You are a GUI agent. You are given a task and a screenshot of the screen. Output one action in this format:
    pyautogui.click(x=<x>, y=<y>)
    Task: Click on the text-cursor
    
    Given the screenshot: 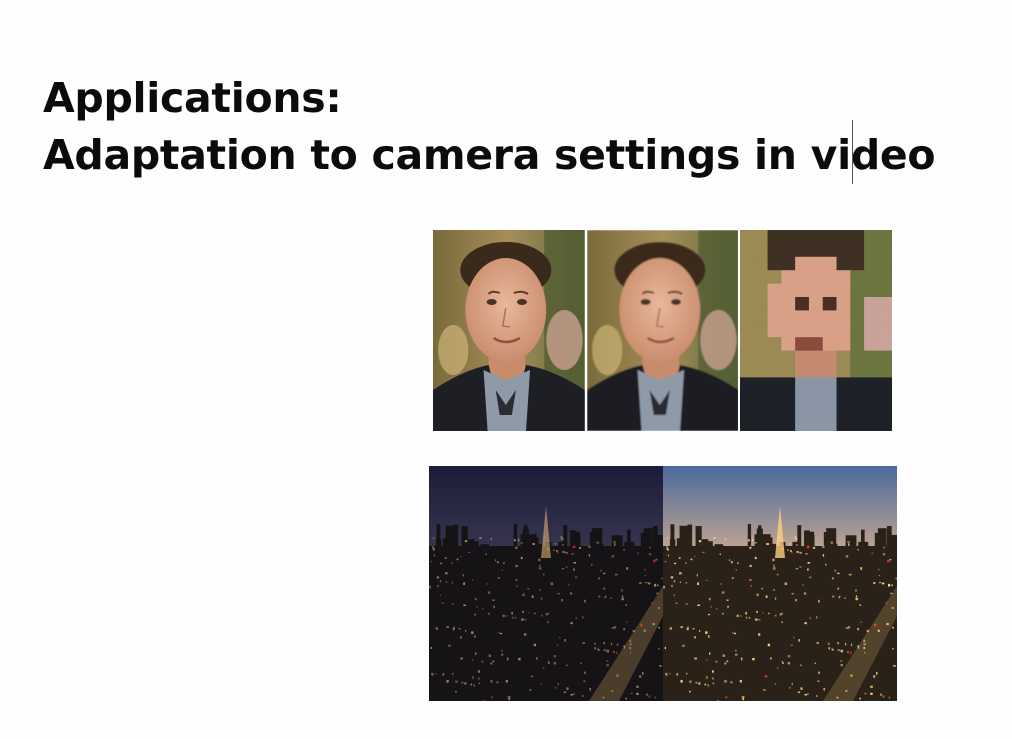 What is the action you would take?
    pyautogui.click(x=852, y=152)
    